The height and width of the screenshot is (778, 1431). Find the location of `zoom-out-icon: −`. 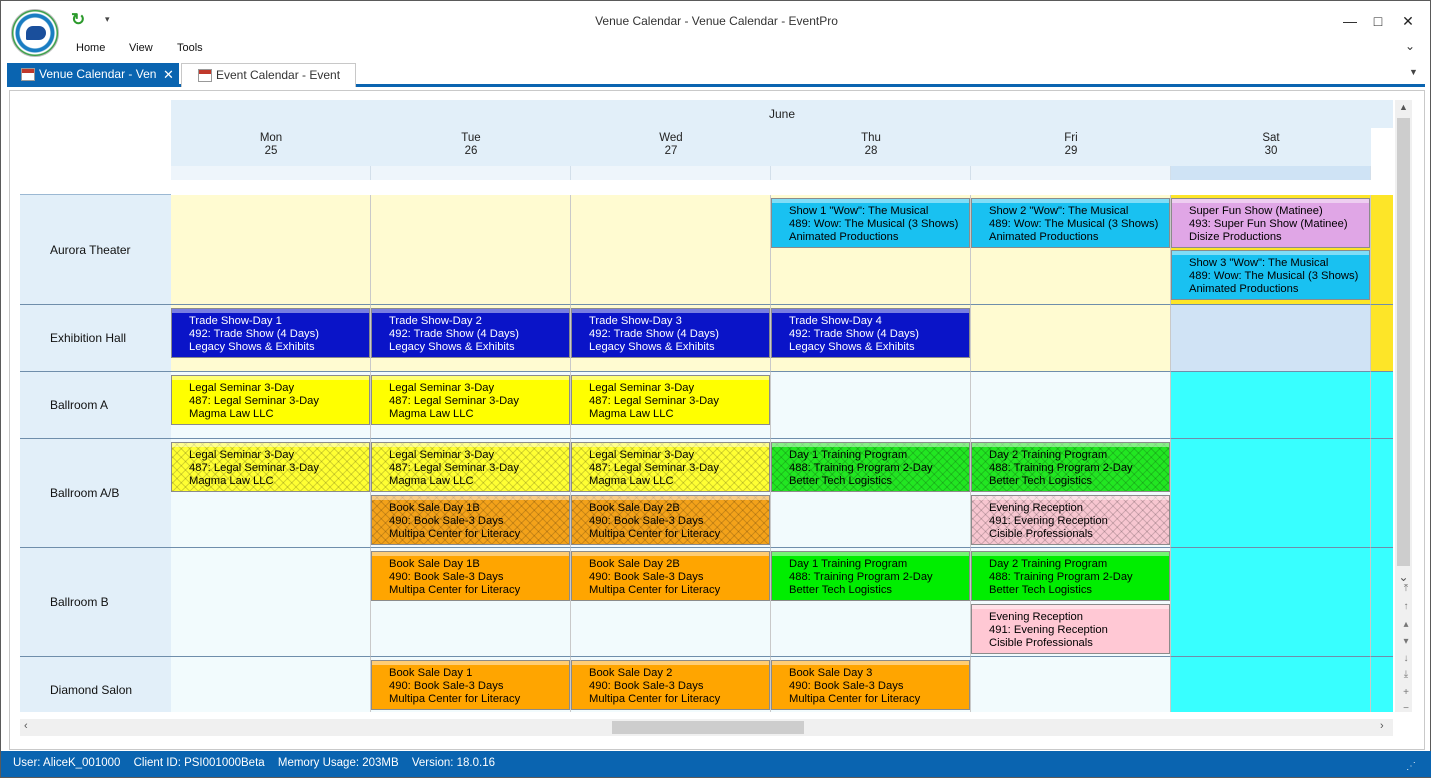

zoom-out-icon: − is located at coordinates (1406, 708).